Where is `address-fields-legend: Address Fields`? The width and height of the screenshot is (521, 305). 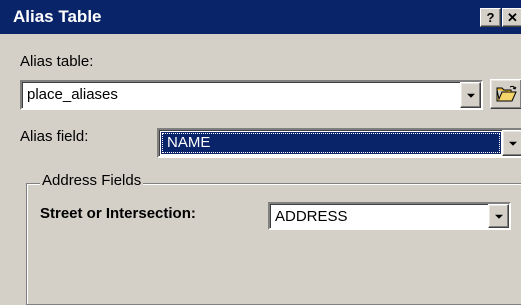 address-fields-legend: Address Fields is located at coordinates (92, 180).